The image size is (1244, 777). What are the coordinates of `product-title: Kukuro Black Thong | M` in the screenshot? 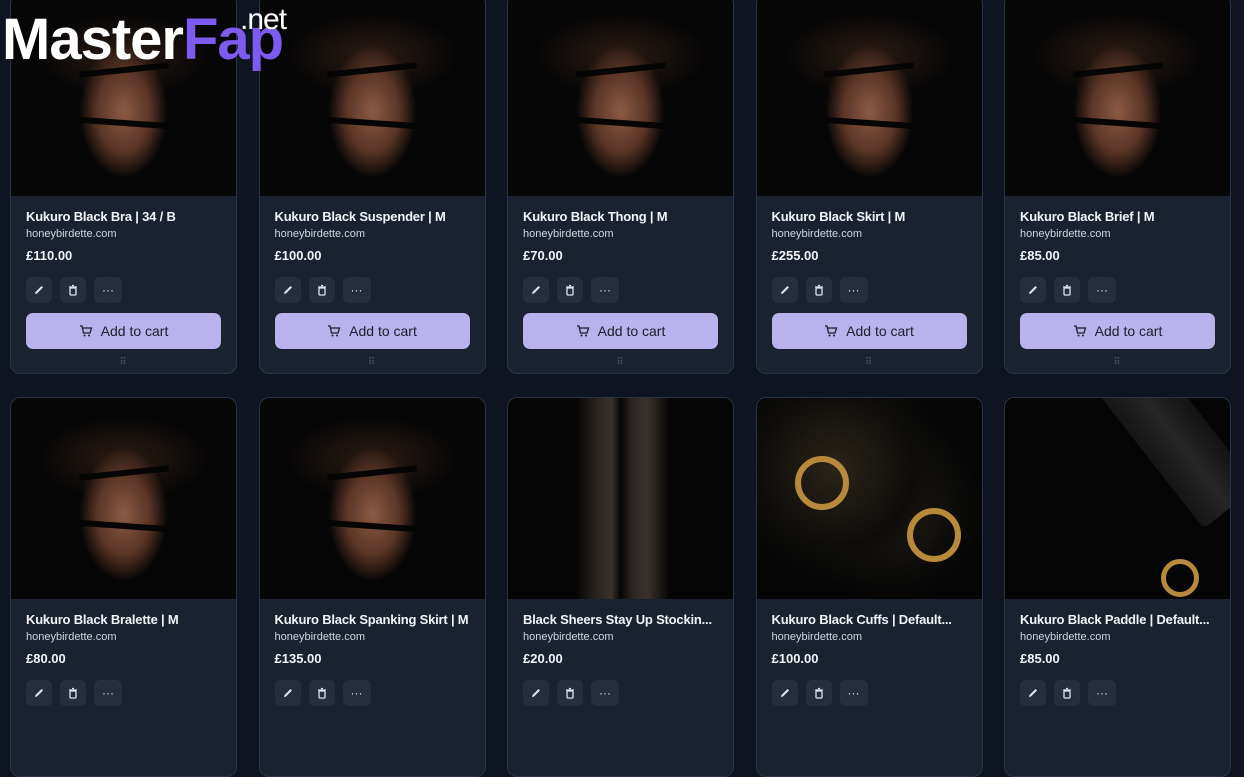 It's located at (620, 216).